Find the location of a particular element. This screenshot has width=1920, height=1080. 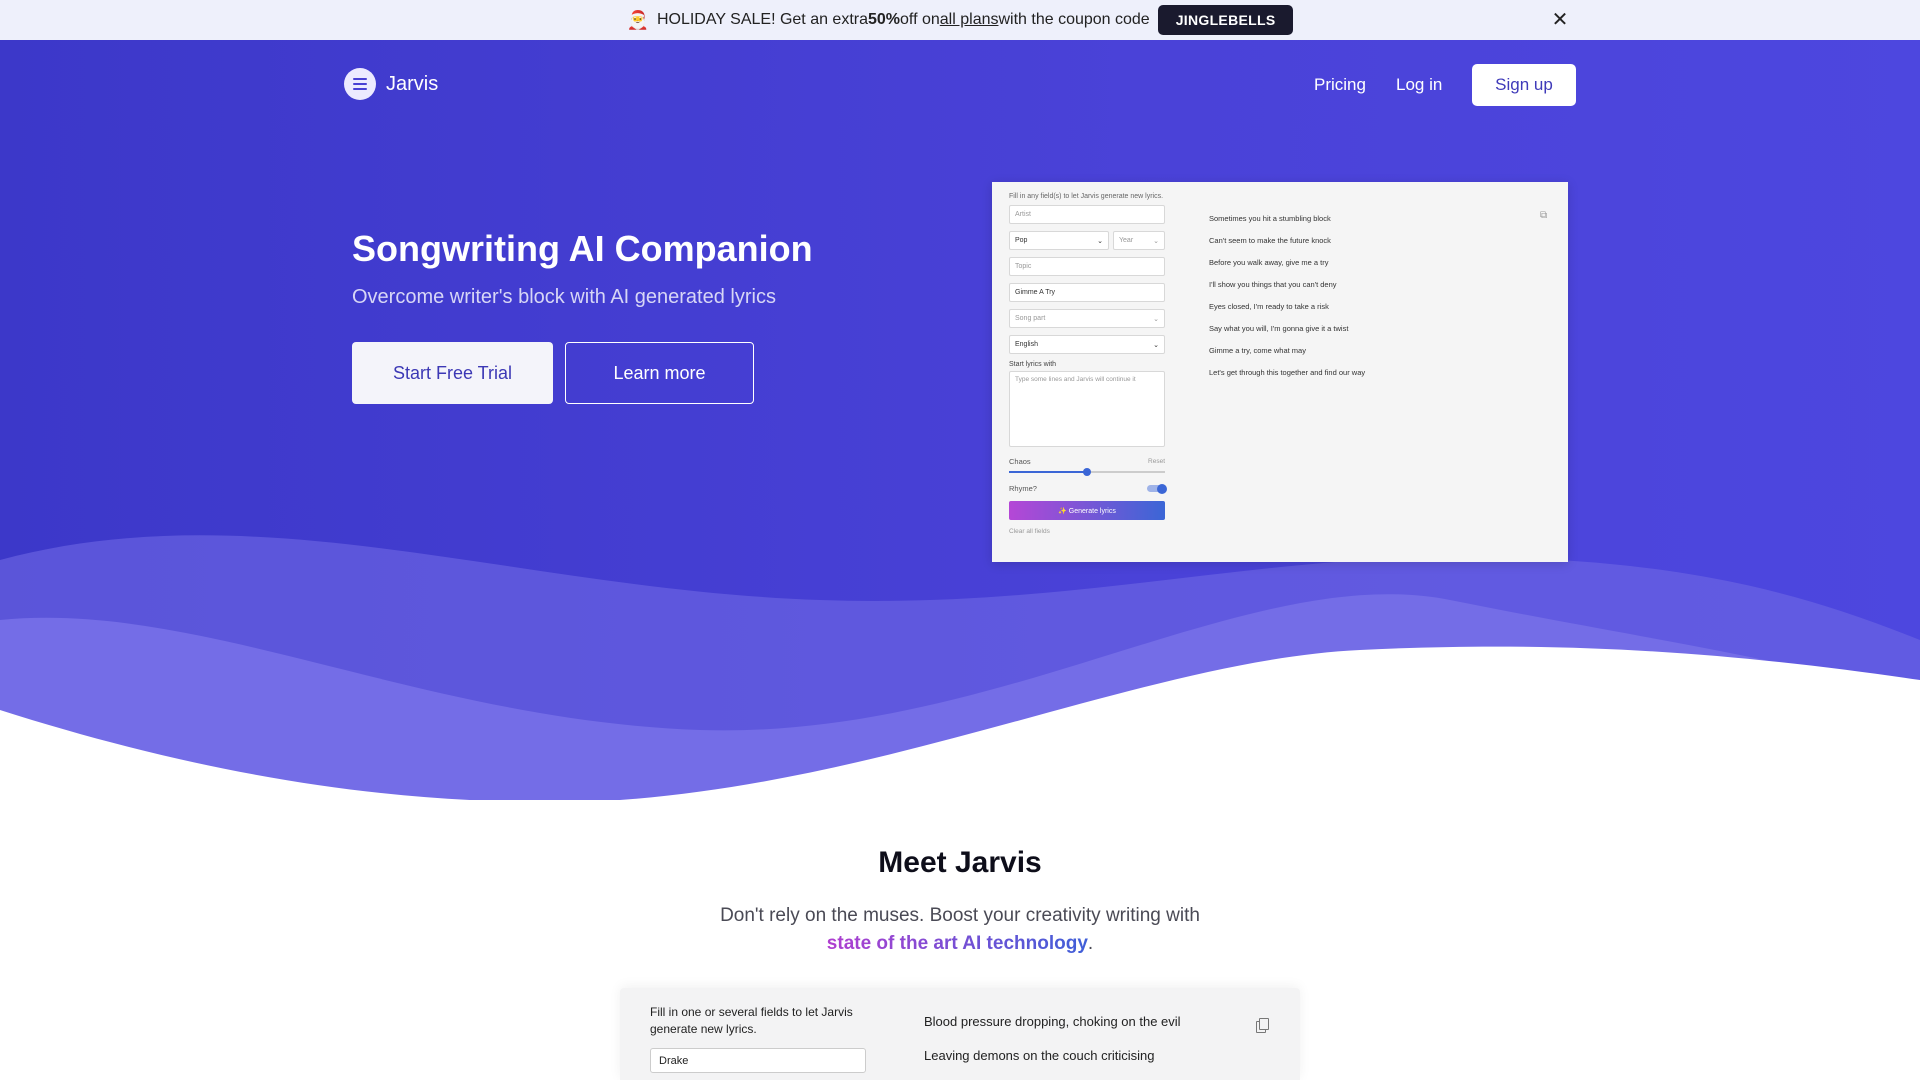

preview-reset-label: Reset is located at coordinates (1156, 461).